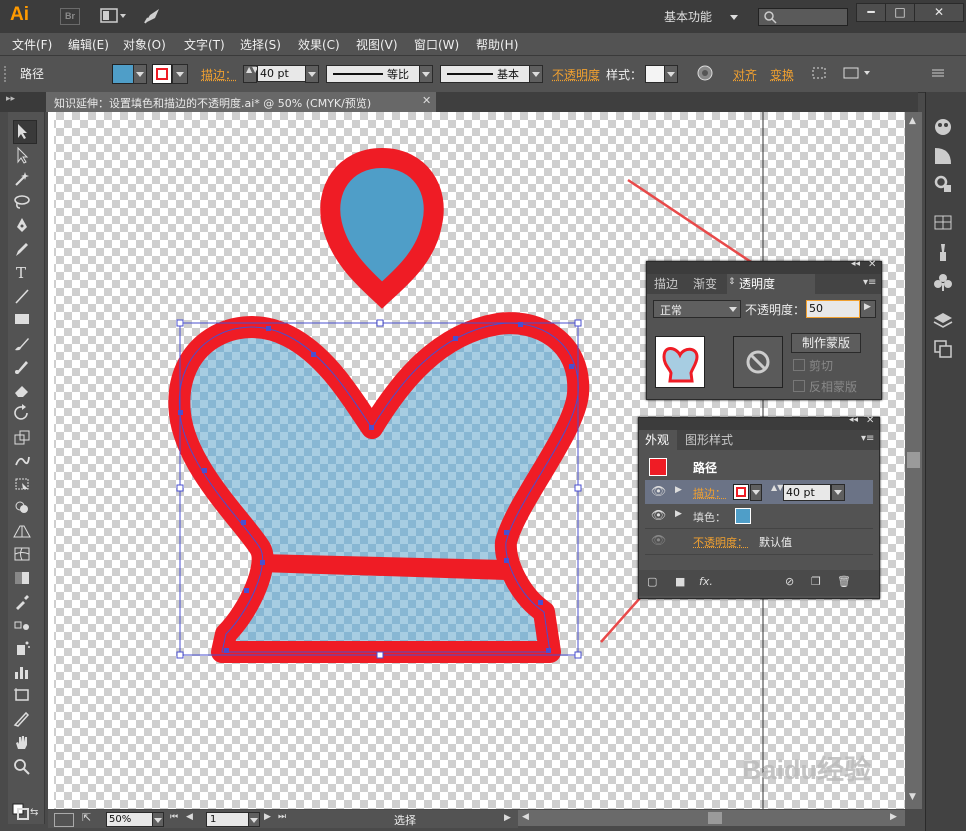  What do you see at coordinates (23, 250) in the screenshot?
I see `pencil-brush-tool` at bounding box center [23, 250].